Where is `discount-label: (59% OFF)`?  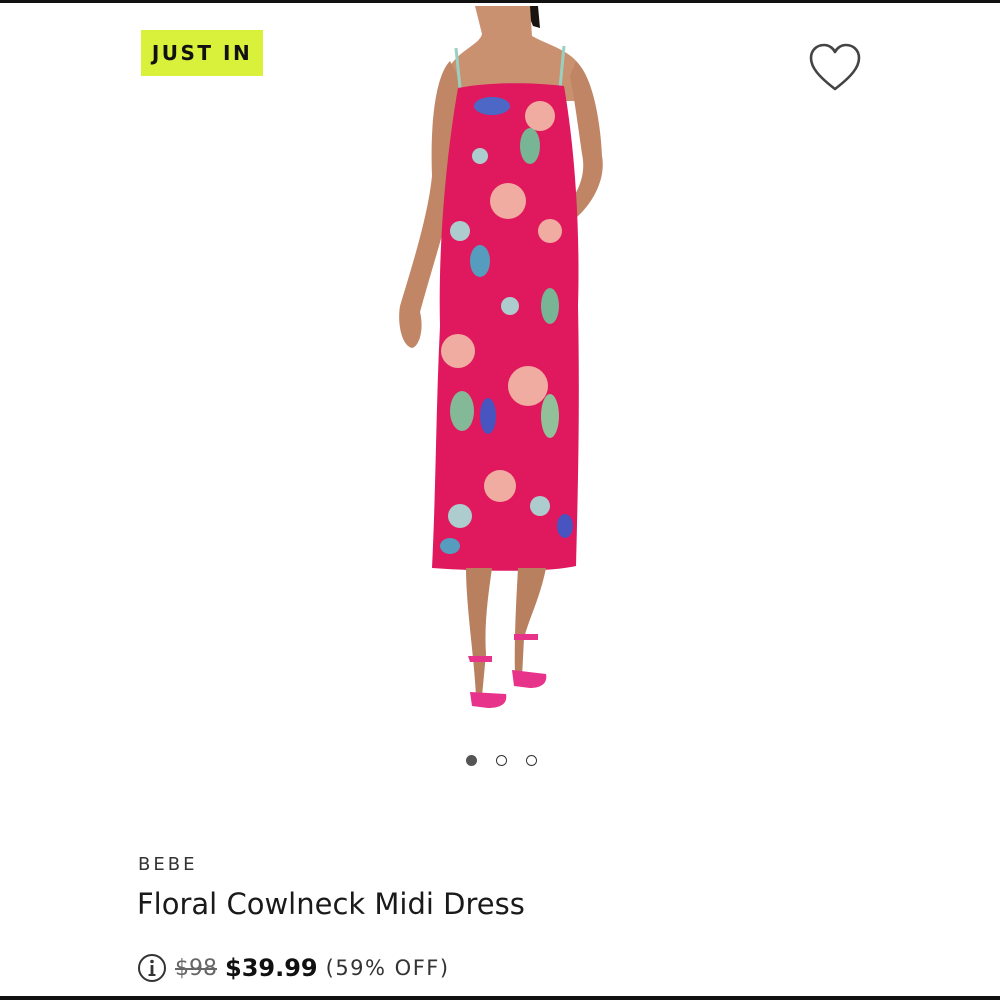
discount-label: (59% OFF) is located at coordinates (387, 968).